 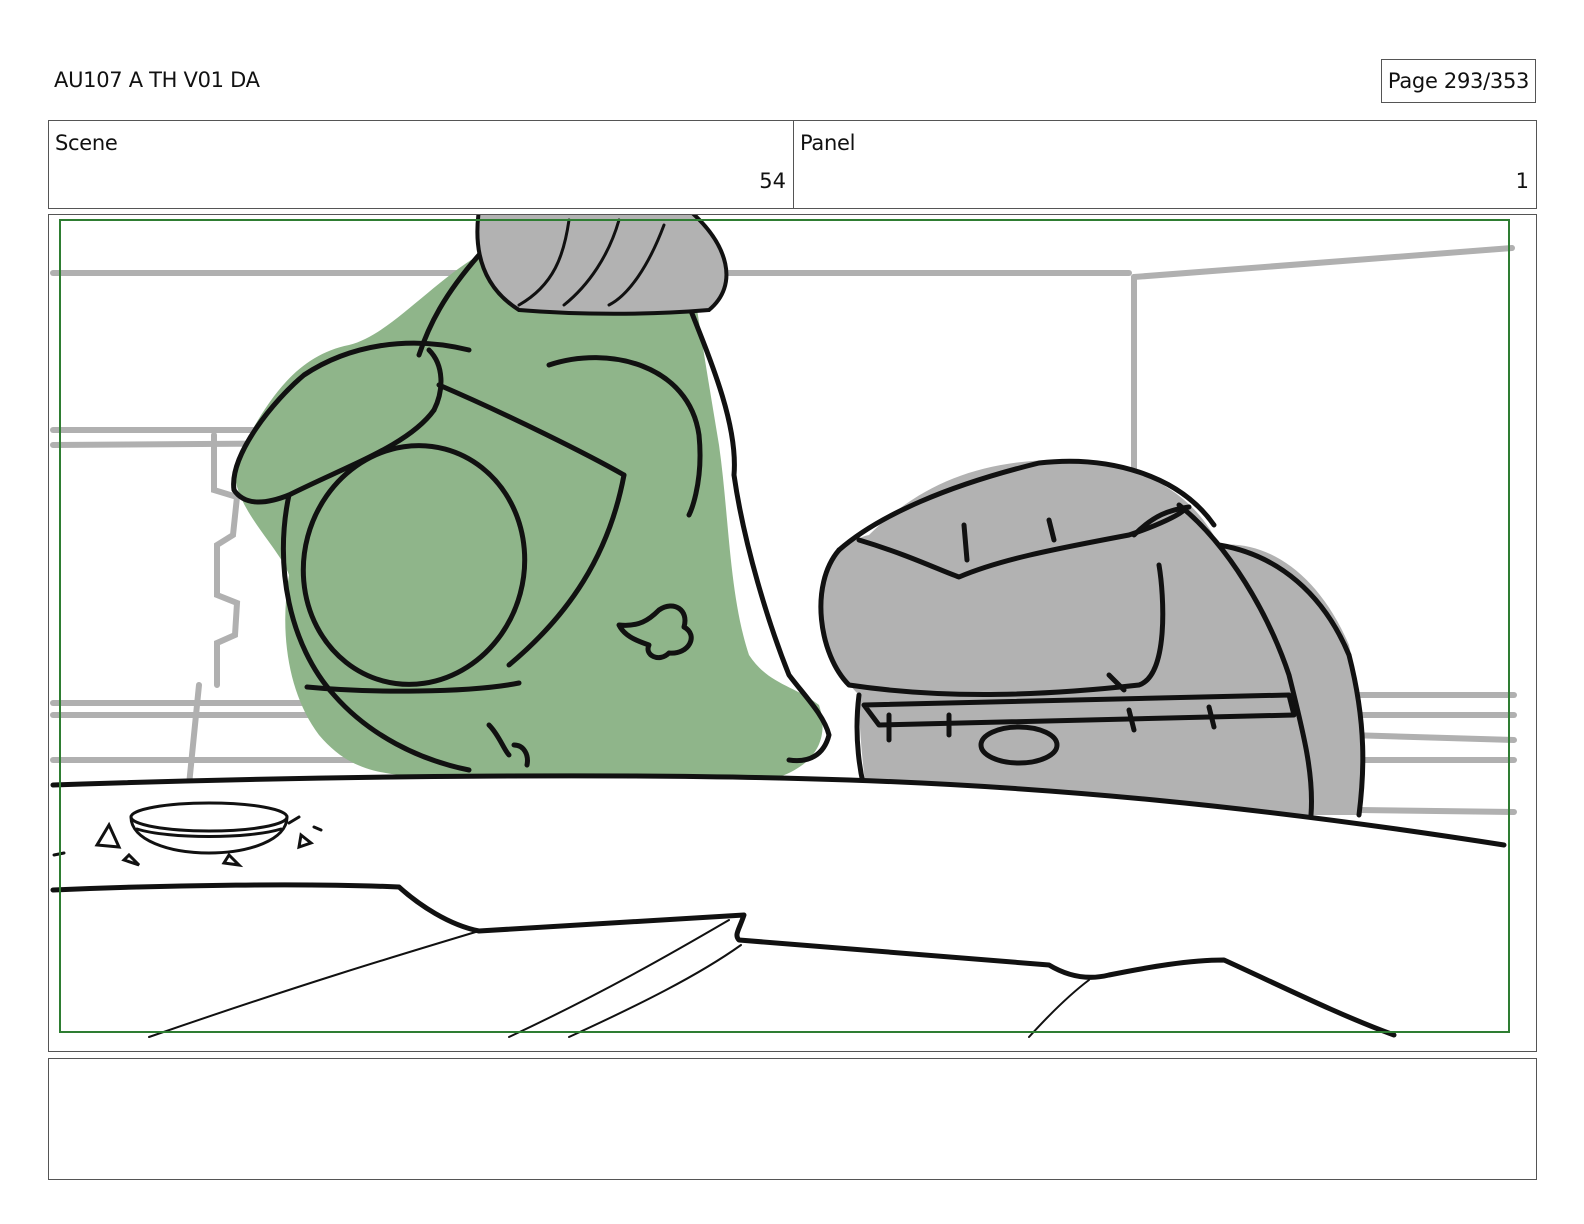 I want to click on page-indicator: Page 293/353, so click(x=1458, y=81).